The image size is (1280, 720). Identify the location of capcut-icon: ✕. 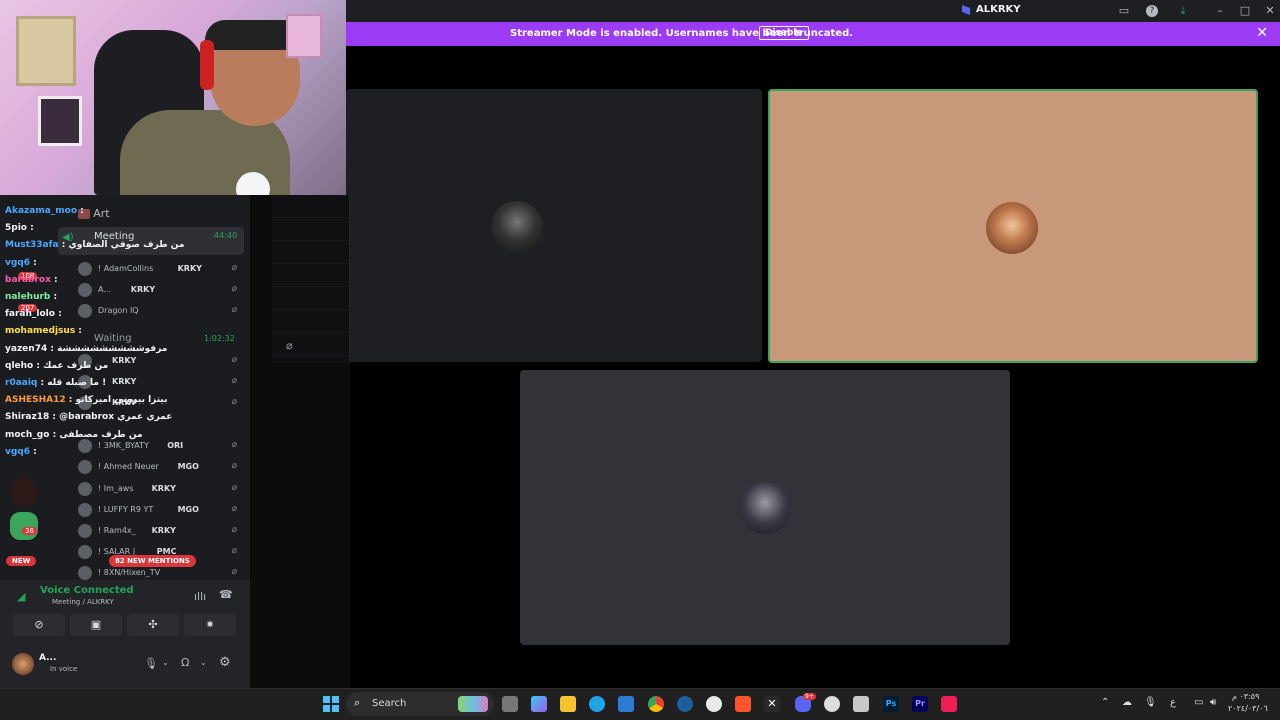
(772, 704).